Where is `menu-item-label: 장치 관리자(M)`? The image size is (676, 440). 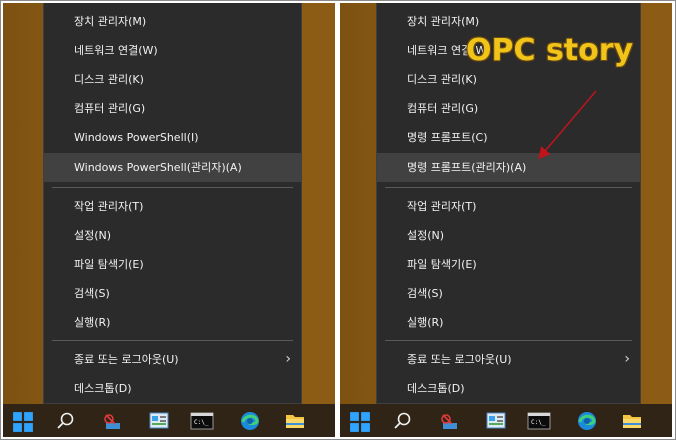
menu-item-label: 장치 관리자(M) is located at coordinates (110, 21).